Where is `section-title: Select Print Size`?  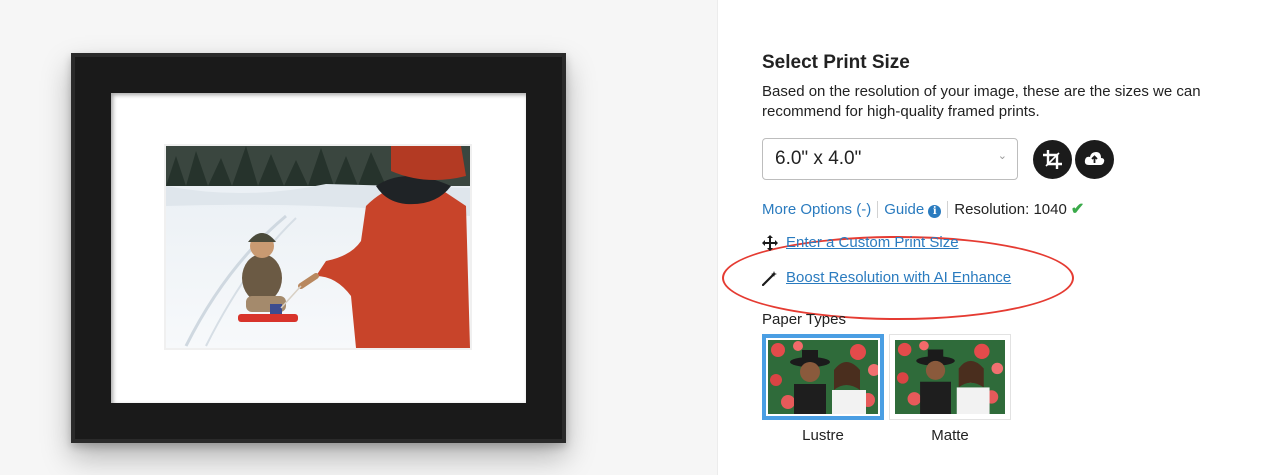
section-title: Select Print Size is located at coordinates (836, 62).